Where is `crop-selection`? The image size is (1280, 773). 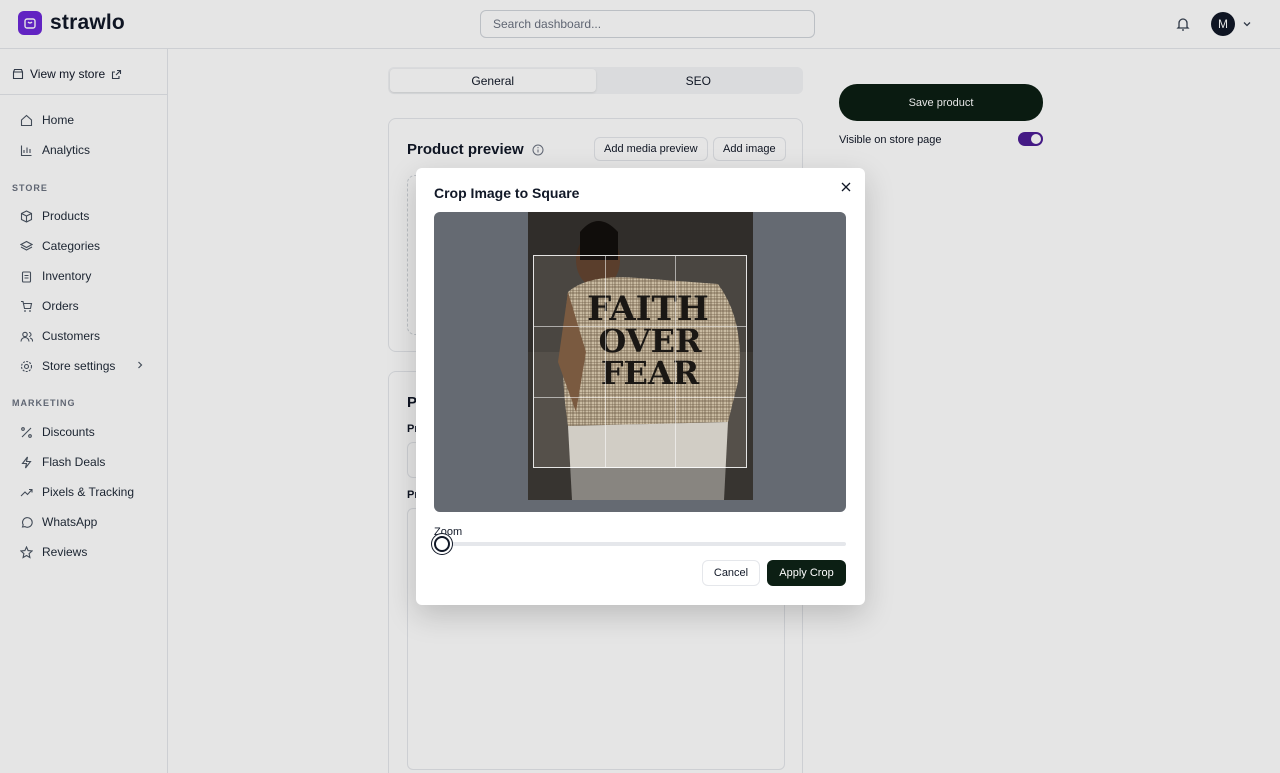
crop-selection is located at coordinates (640, 361).